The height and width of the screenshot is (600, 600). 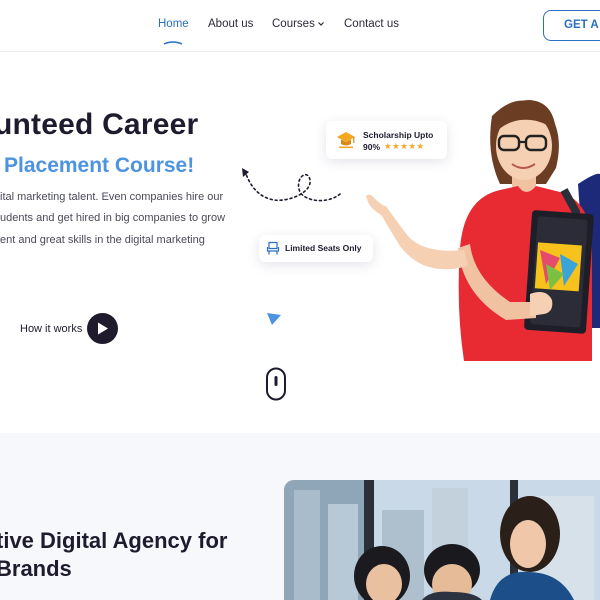 What do you see at coordinates (51, 329) in the screenshot?
I see `how-it-works-link: How it works` at bounding box center [51, 329].